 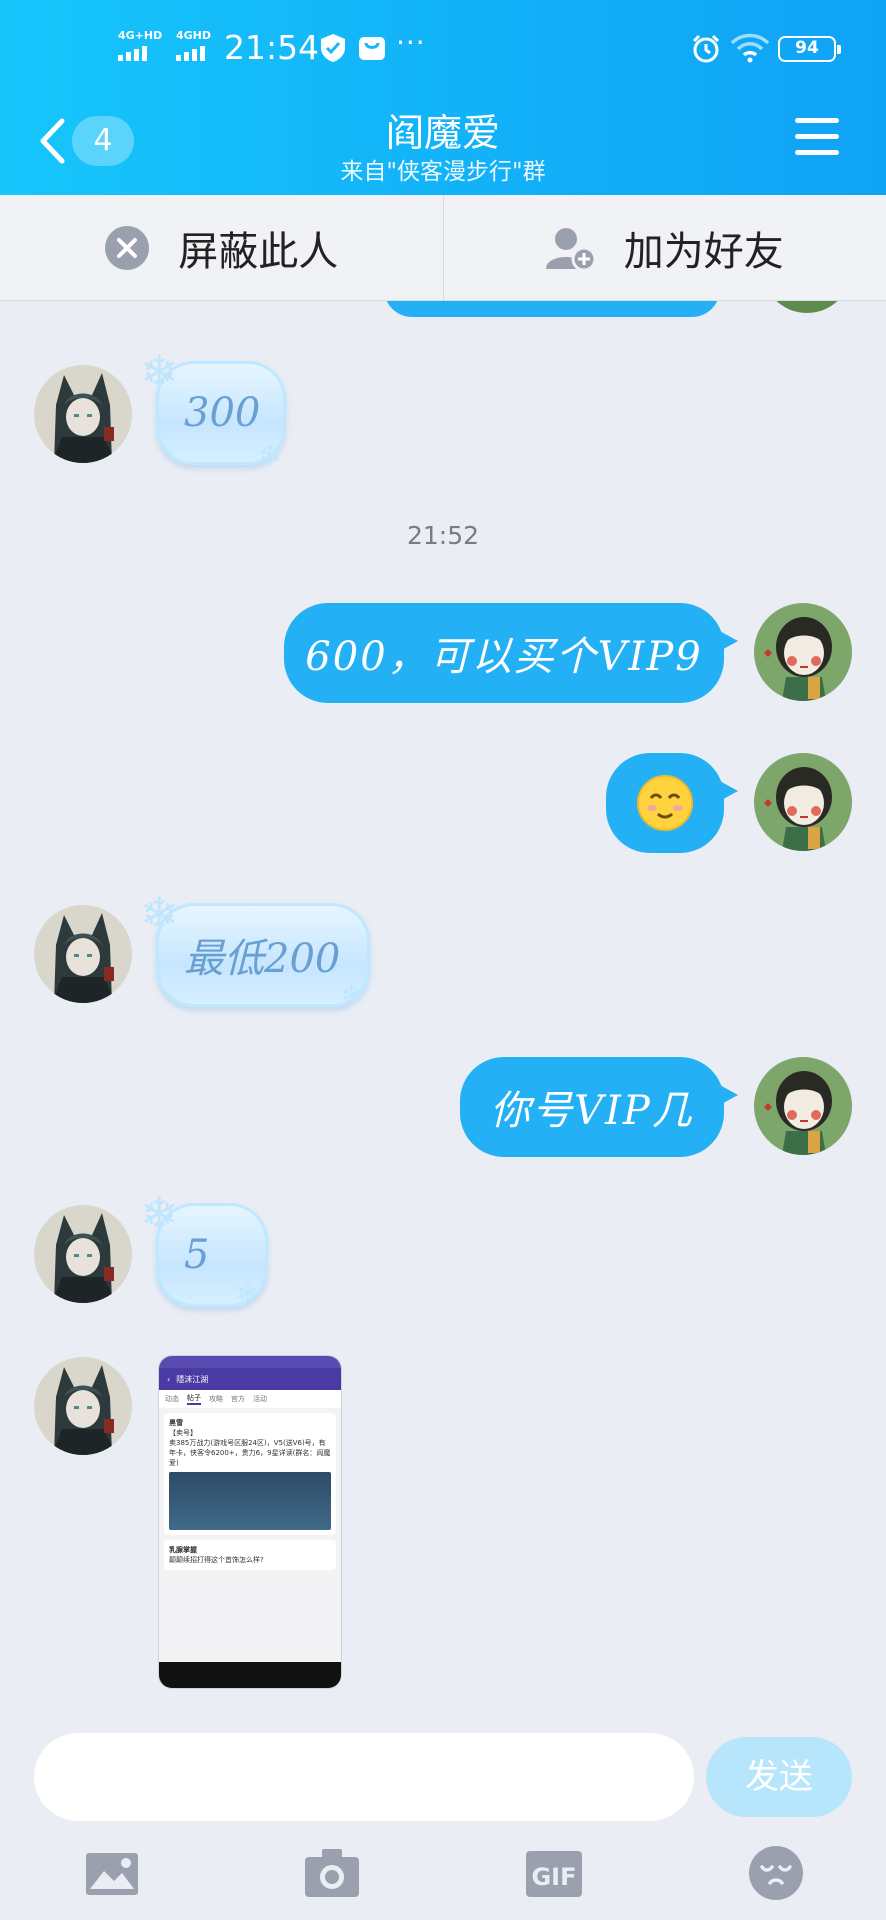 I want to click on emoji-icon, so click(x=776, y=1873).